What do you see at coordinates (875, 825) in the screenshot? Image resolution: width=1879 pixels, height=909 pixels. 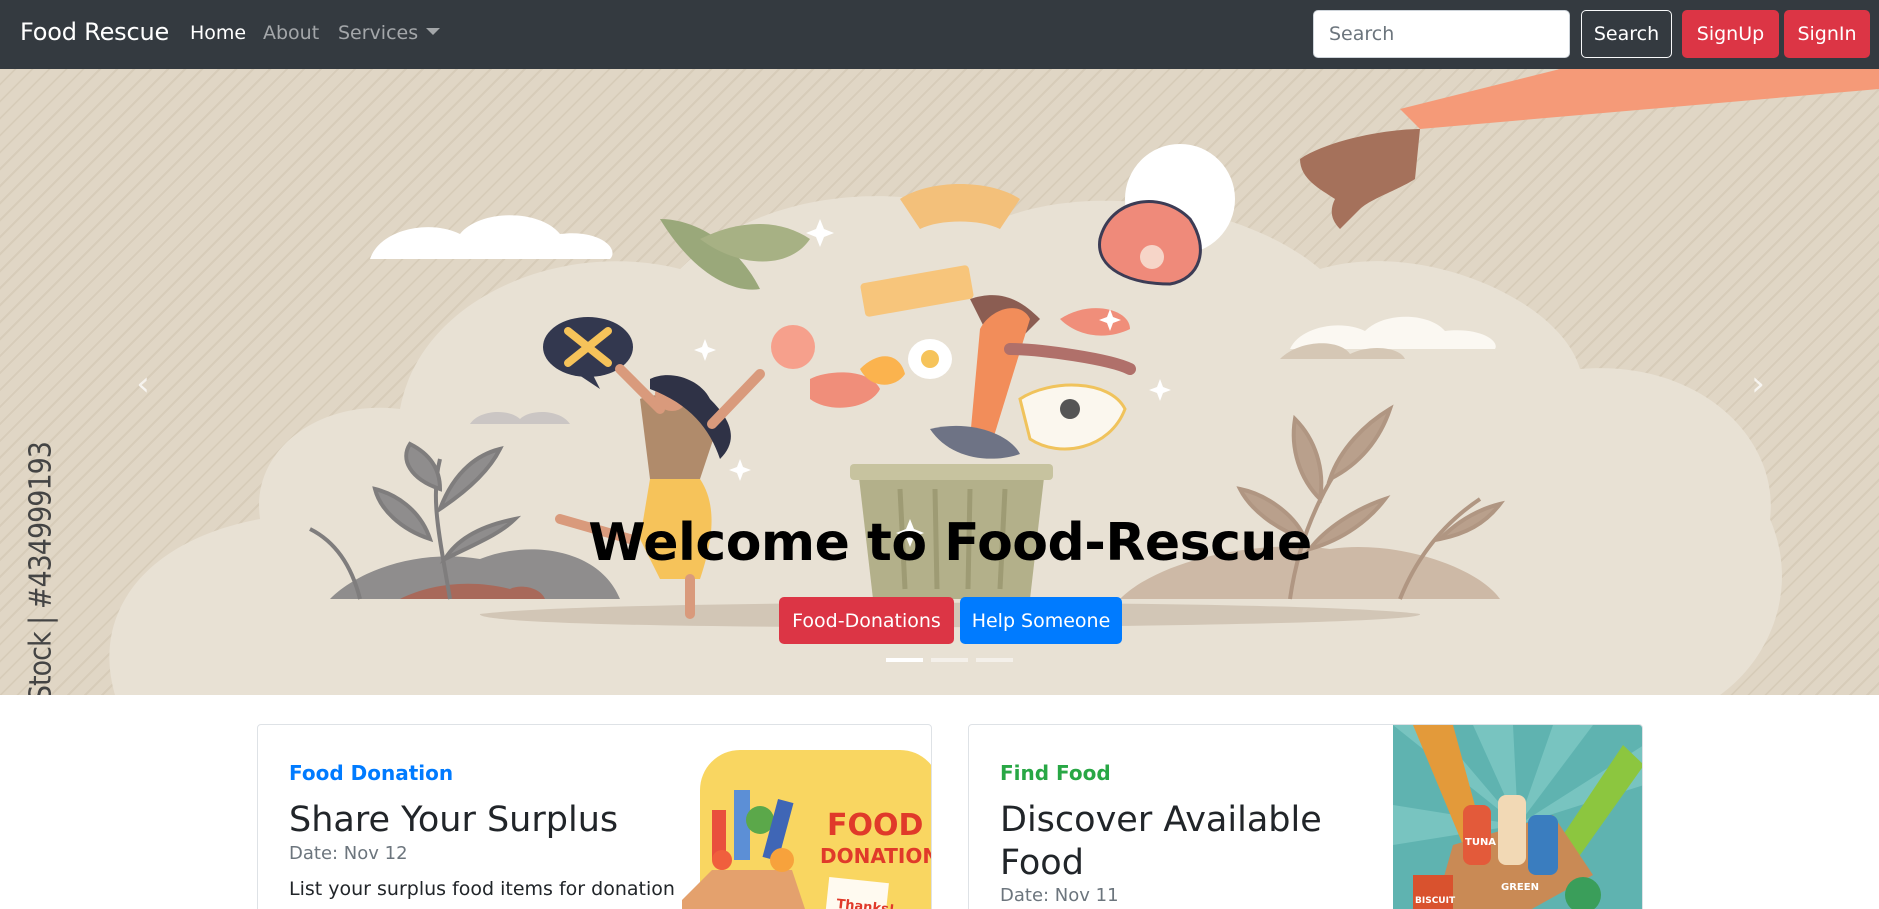 I see `food-donation-image-text-1: FOOD` at bounding box center [875, 825].